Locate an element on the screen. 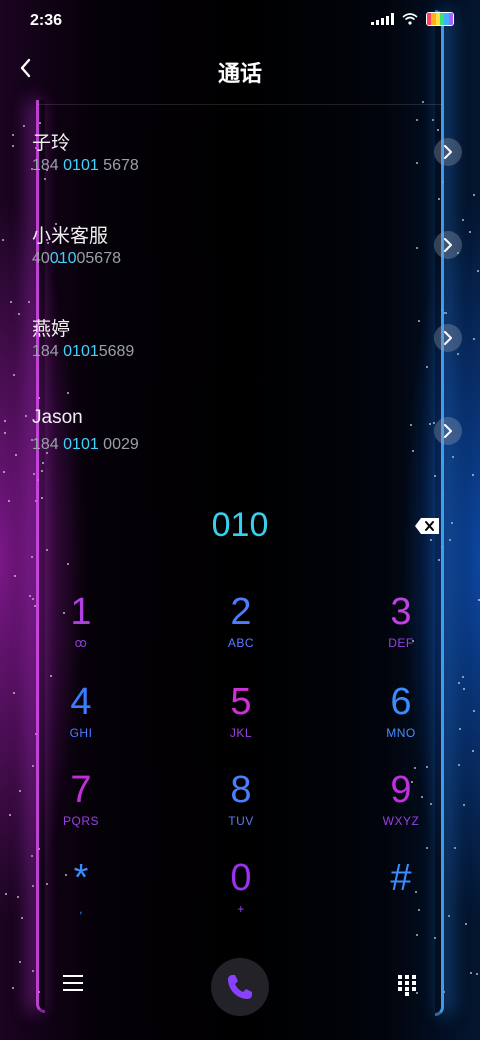 The width and height of the screenshot is (480, 1040). key-letters: DEF is located at coordinates (401, 643).